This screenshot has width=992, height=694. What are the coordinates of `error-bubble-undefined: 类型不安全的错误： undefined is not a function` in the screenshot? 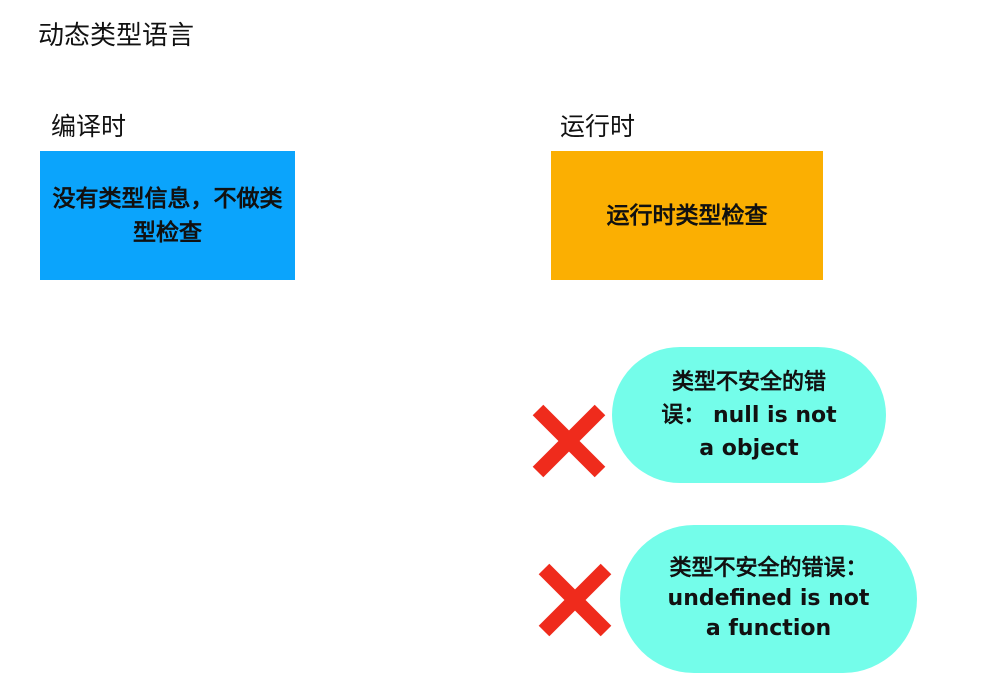 It's located at (768, 599).